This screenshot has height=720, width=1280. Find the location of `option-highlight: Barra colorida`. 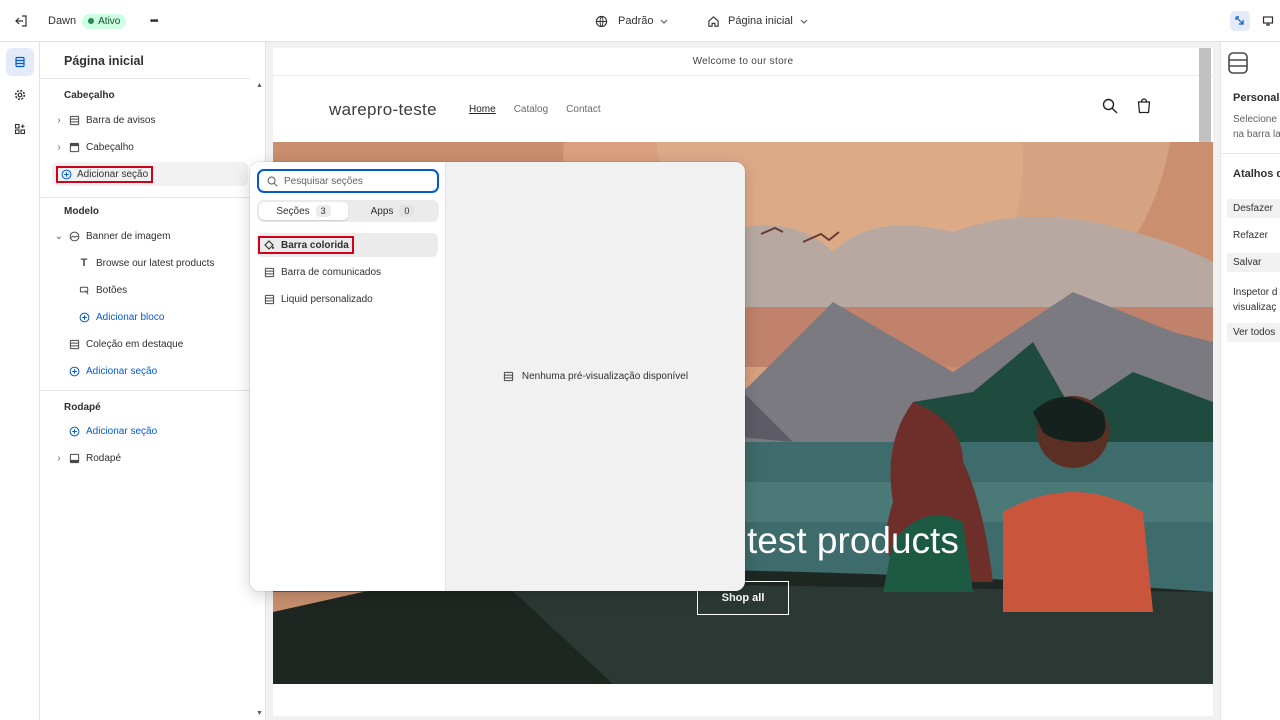

option-highlight: Barra colorida is located at coordinates (306, 245).